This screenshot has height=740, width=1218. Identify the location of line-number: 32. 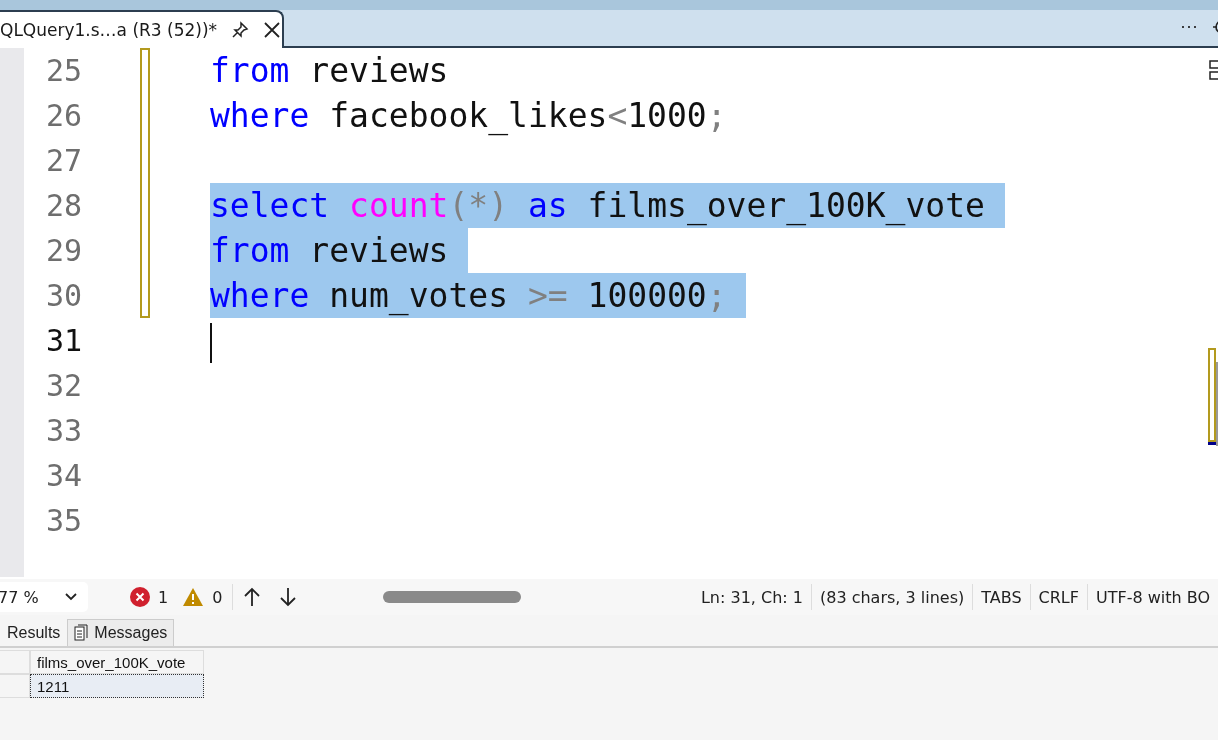
(64, 386).